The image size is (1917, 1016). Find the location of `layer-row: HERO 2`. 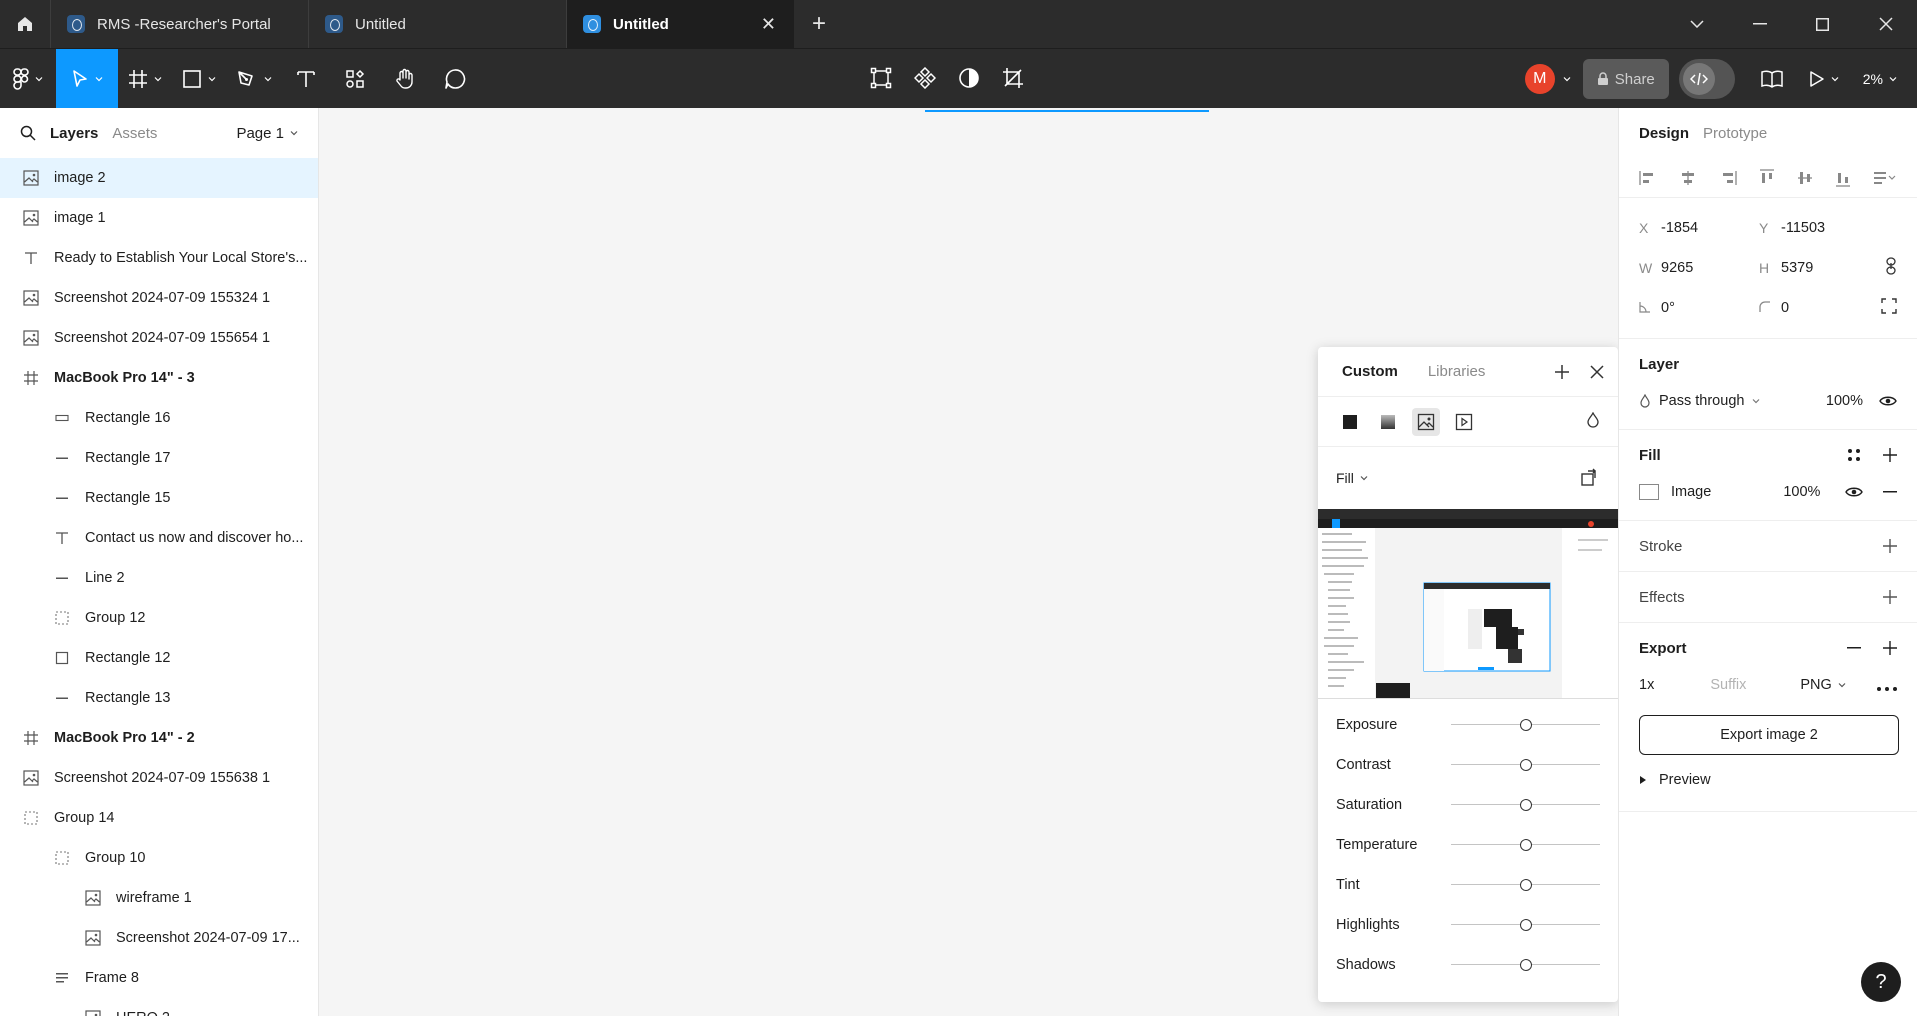

layer-row: HERO 2 is located at coordinates (159, 1007).